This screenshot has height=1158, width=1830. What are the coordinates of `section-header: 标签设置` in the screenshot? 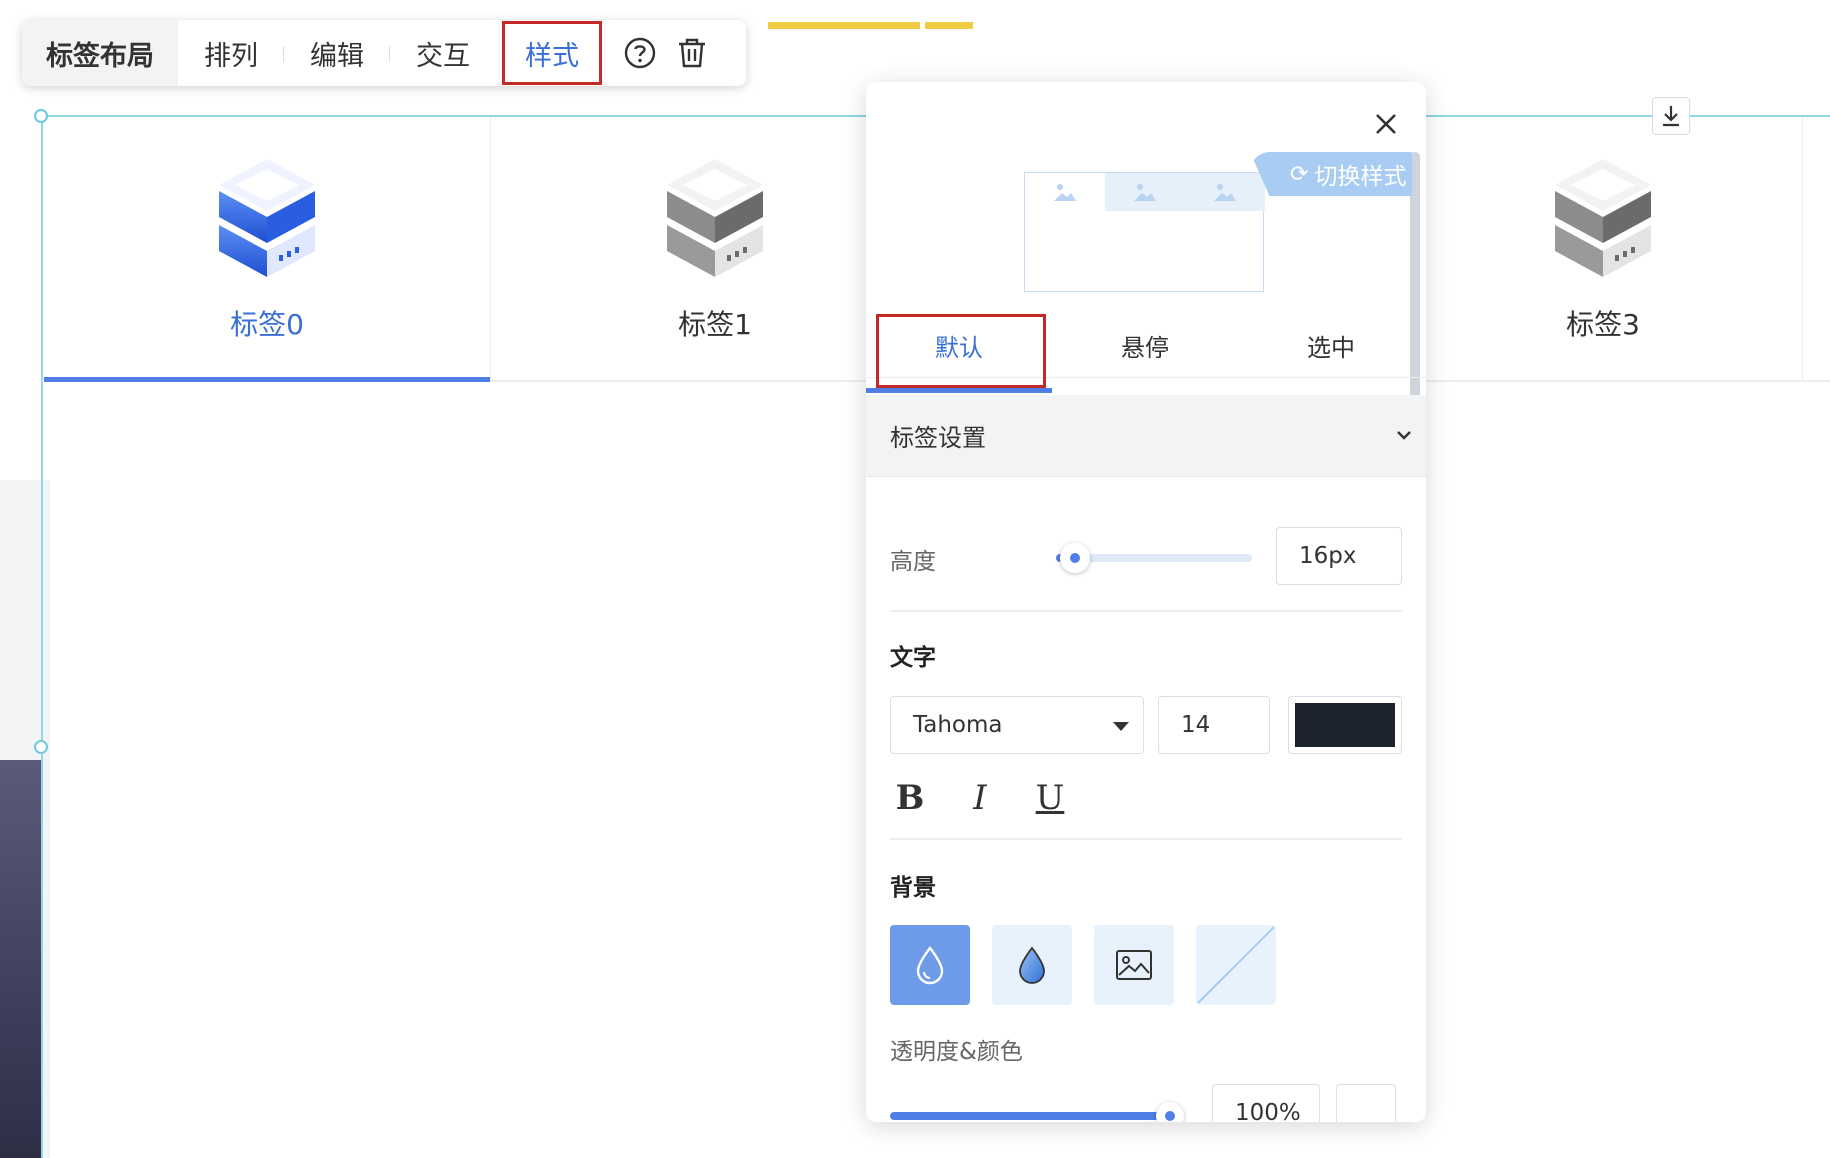 It's located at (1146, 436).